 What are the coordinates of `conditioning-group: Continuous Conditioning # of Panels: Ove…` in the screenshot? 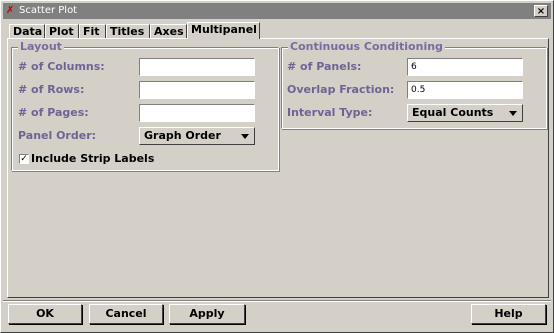 It's located at (414, 85).